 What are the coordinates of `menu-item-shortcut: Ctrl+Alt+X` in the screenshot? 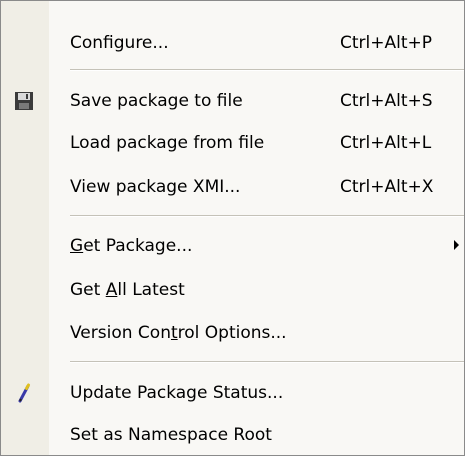 It's located at (387, 187).